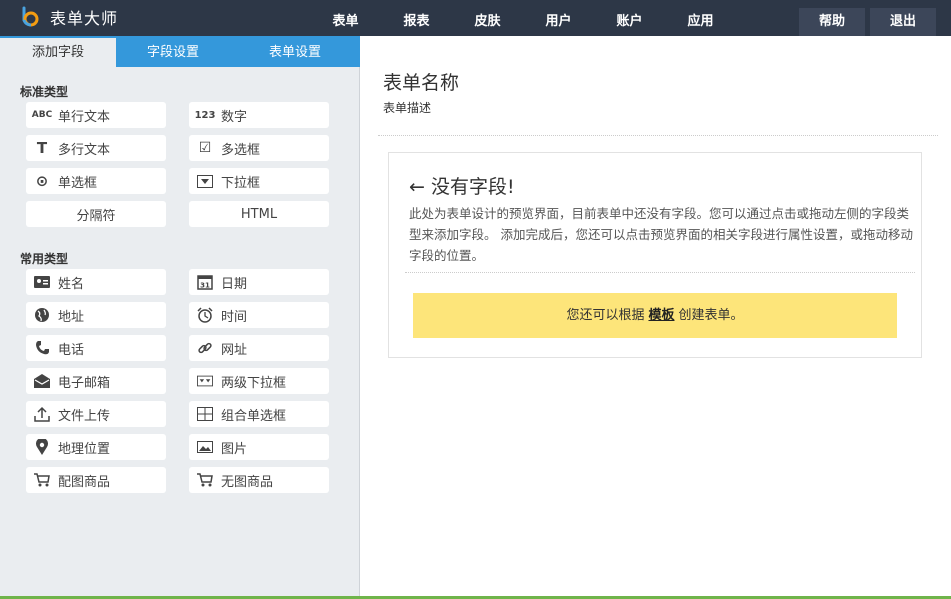  I want to click on image-icon, so click(205, 447).